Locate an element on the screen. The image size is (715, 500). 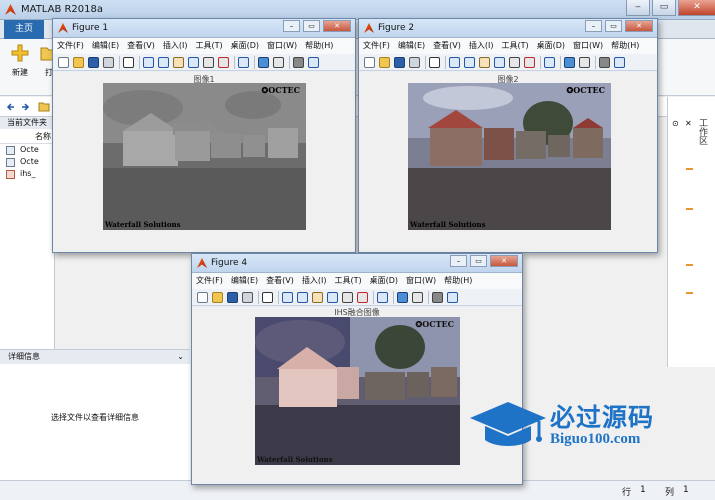
forward-arrow-icon is located at coordinates (25, 107).